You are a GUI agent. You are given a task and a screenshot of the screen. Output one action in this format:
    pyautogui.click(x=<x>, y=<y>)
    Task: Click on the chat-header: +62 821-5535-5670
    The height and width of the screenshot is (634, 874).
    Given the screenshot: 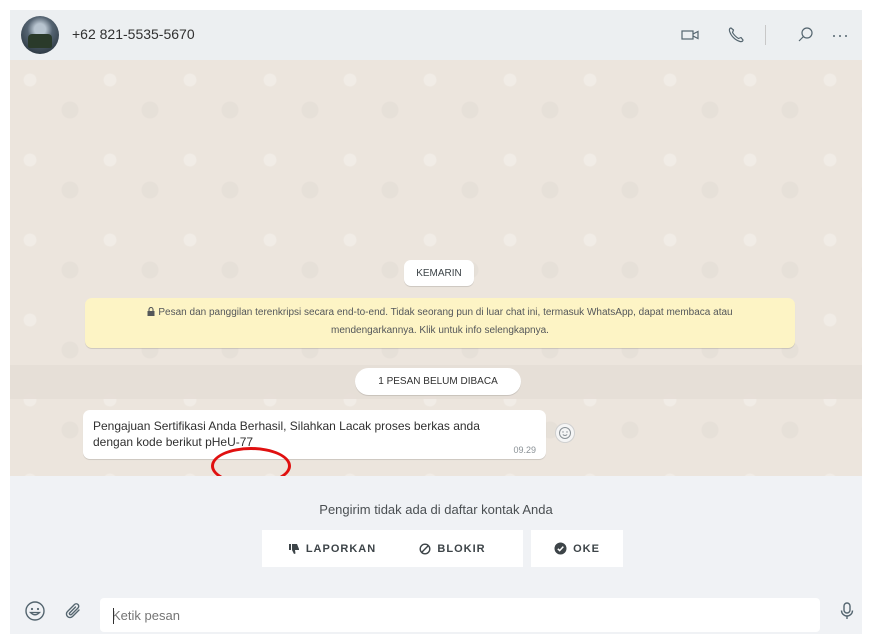 What is the action you would take?
    pyautogui.click(x=436, y=35)
    